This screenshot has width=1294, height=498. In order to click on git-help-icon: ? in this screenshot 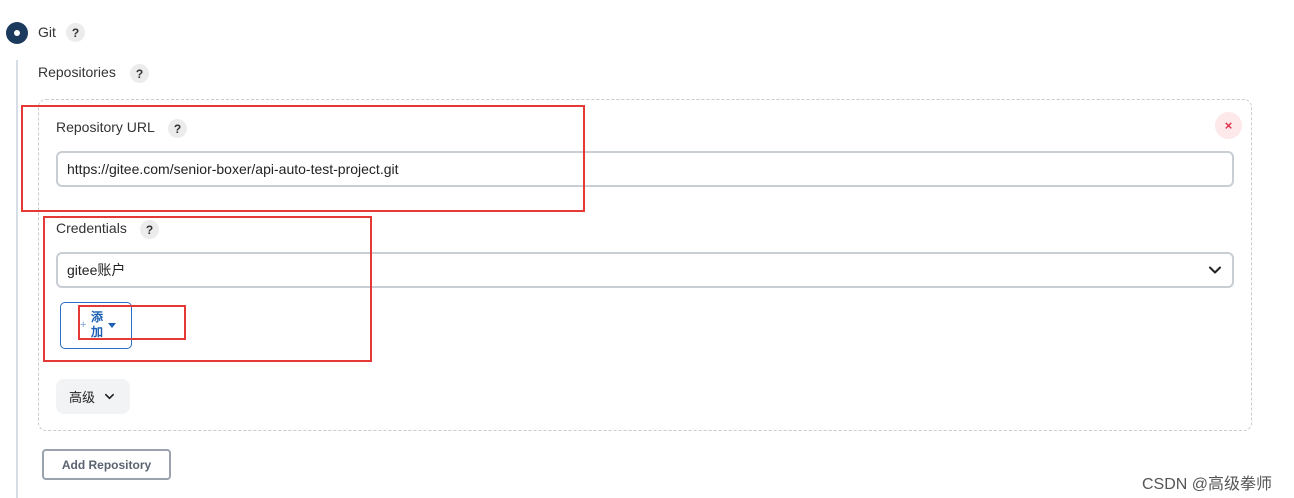, I will do `click(75, 32)`.